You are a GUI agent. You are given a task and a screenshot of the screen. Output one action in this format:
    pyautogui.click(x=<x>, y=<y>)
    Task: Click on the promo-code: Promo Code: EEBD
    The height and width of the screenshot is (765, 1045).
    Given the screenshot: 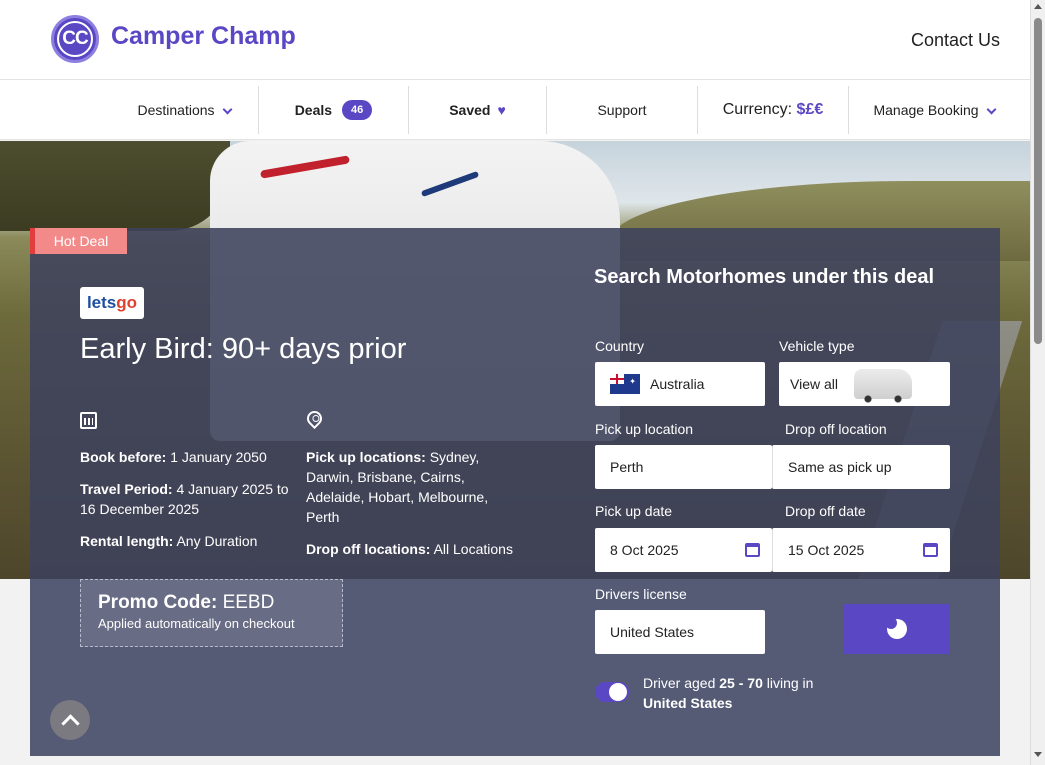 What is the action you would take?
    pyautogui.click(x=211, y=603)
    